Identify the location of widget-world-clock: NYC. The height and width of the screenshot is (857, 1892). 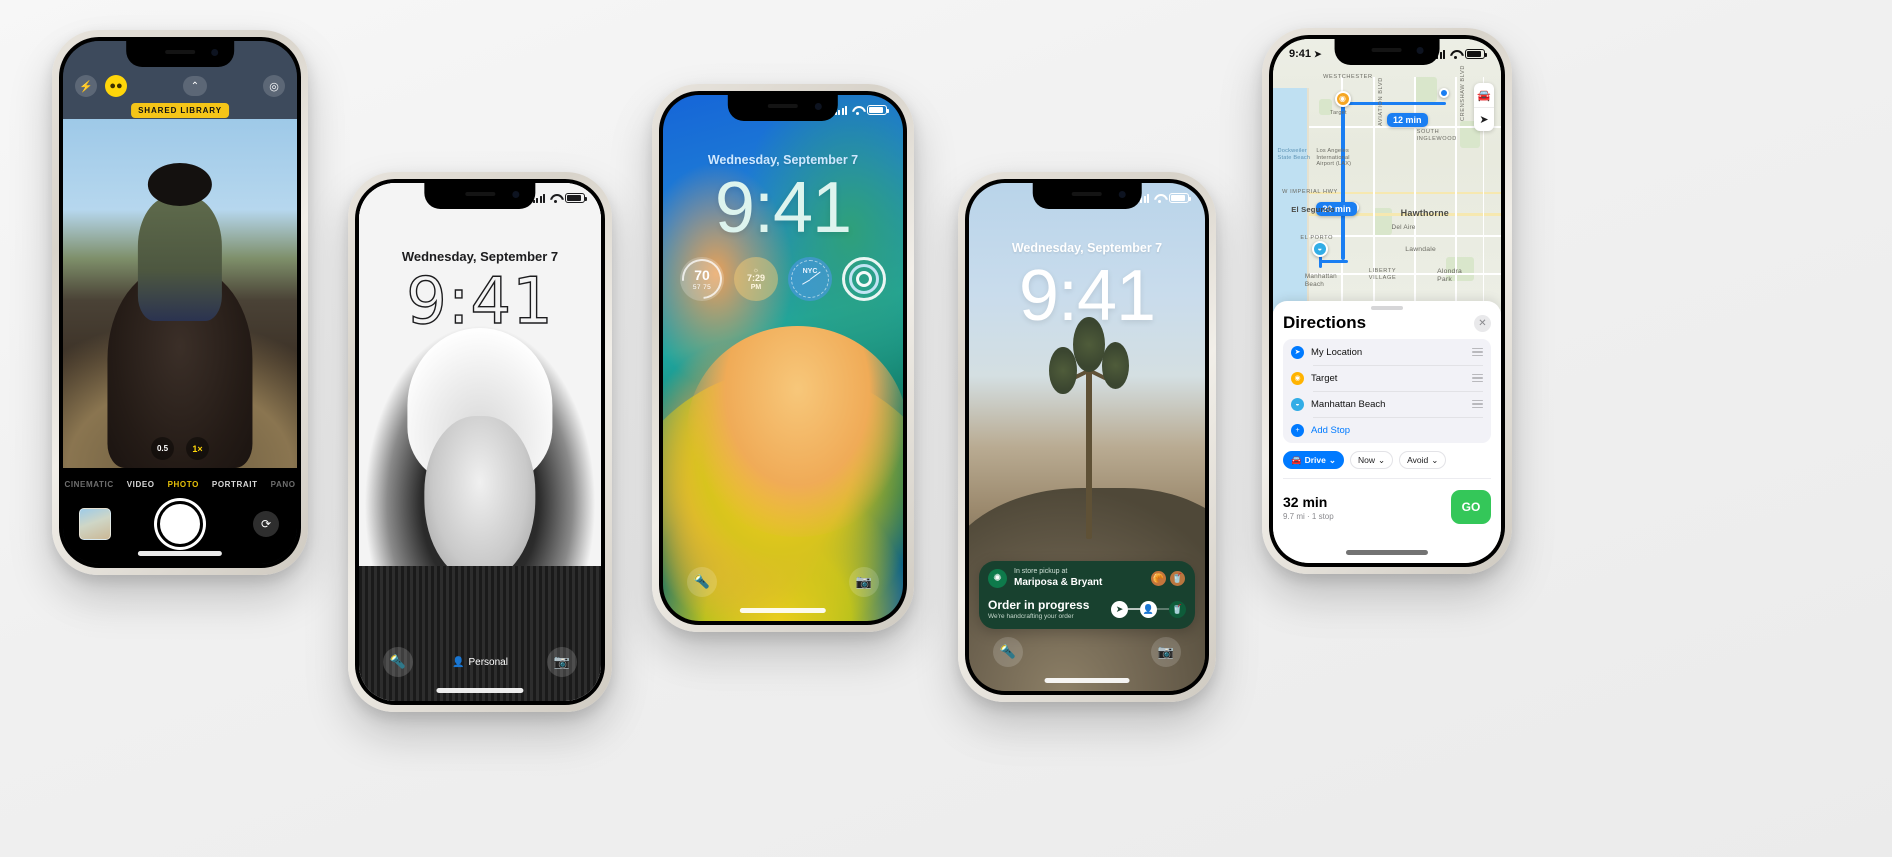
(810, 279).